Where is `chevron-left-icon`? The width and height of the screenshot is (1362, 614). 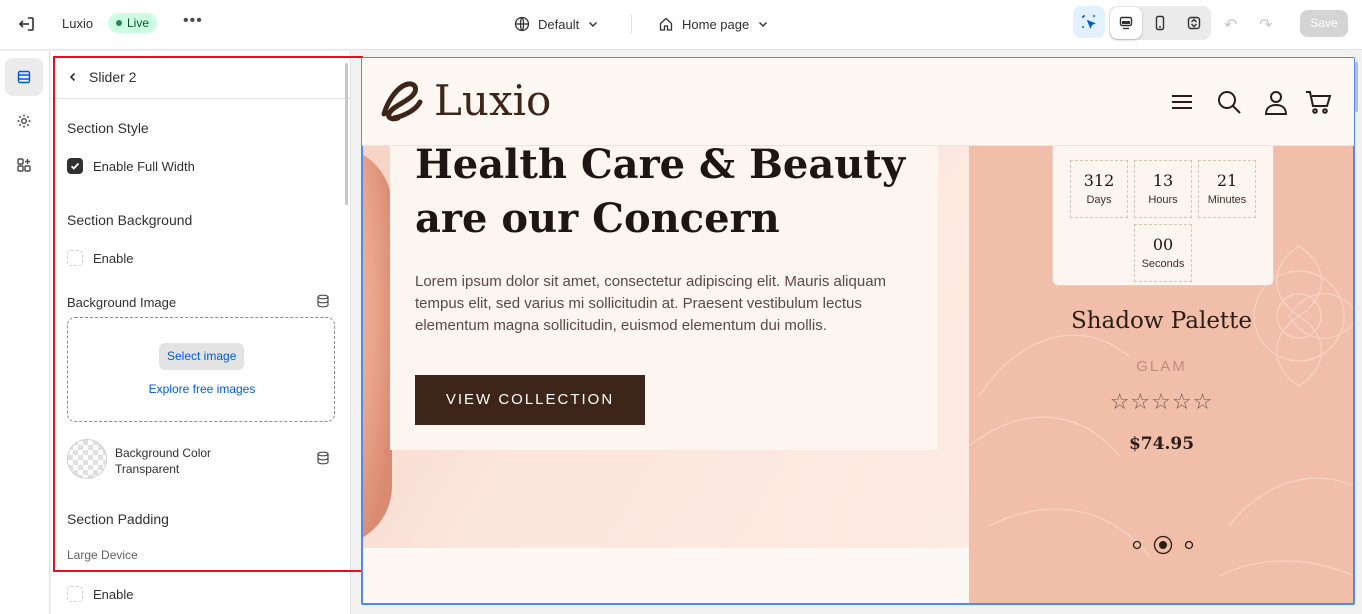
chevron-left-icon is located at coordinates (73, 77).